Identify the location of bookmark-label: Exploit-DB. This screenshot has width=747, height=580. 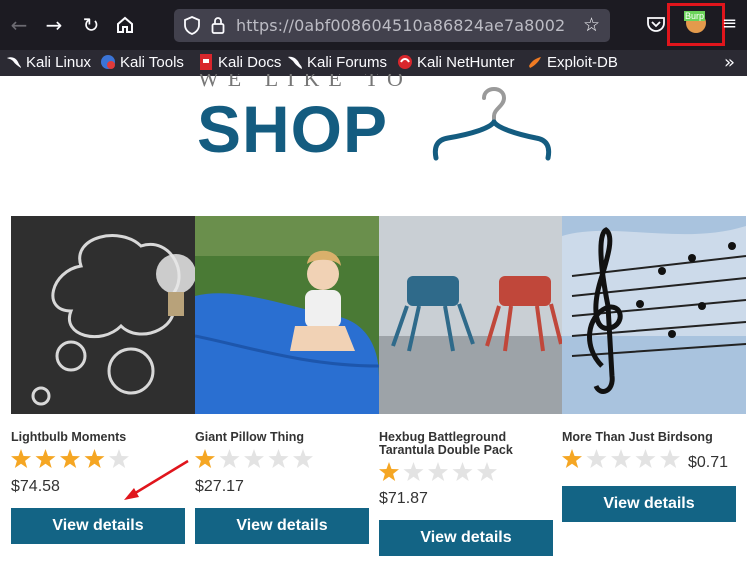
(582, 62).